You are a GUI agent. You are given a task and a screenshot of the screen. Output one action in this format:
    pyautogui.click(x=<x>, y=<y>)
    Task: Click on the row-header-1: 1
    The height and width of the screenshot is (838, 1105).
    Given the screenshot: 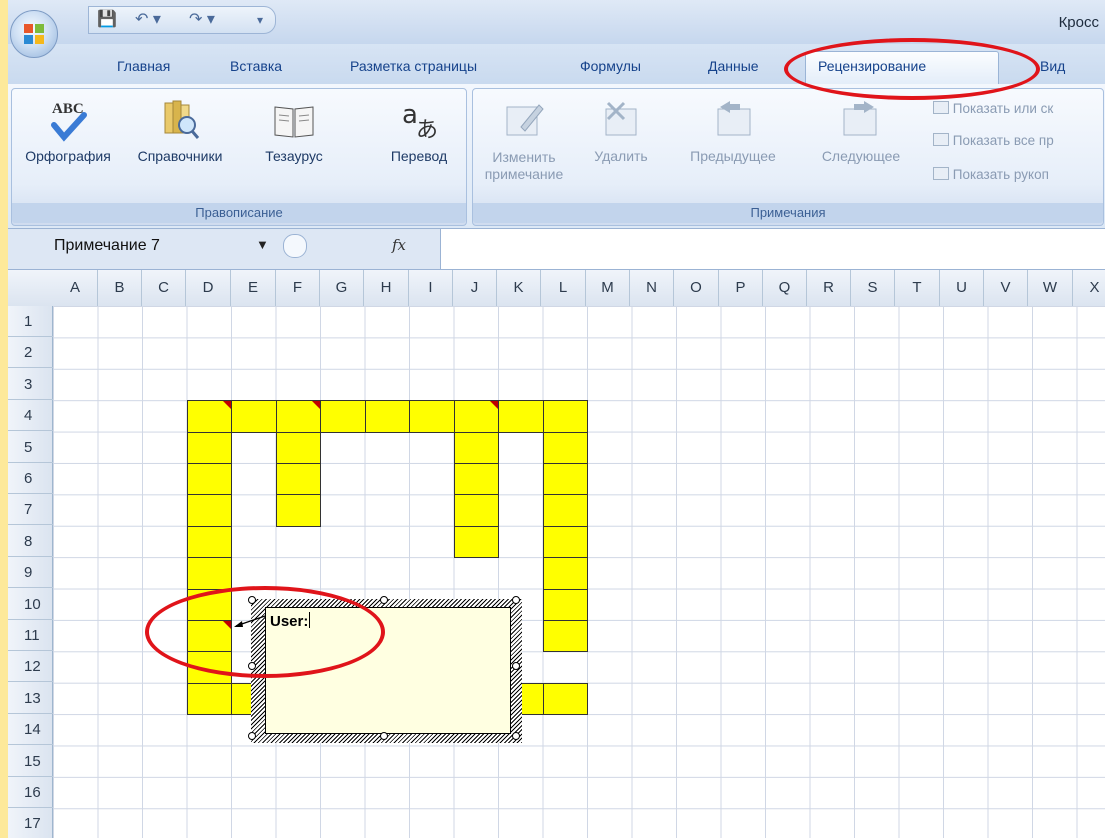 What is the action you would take?
    pyautogui.click(x=30, y=321)
    